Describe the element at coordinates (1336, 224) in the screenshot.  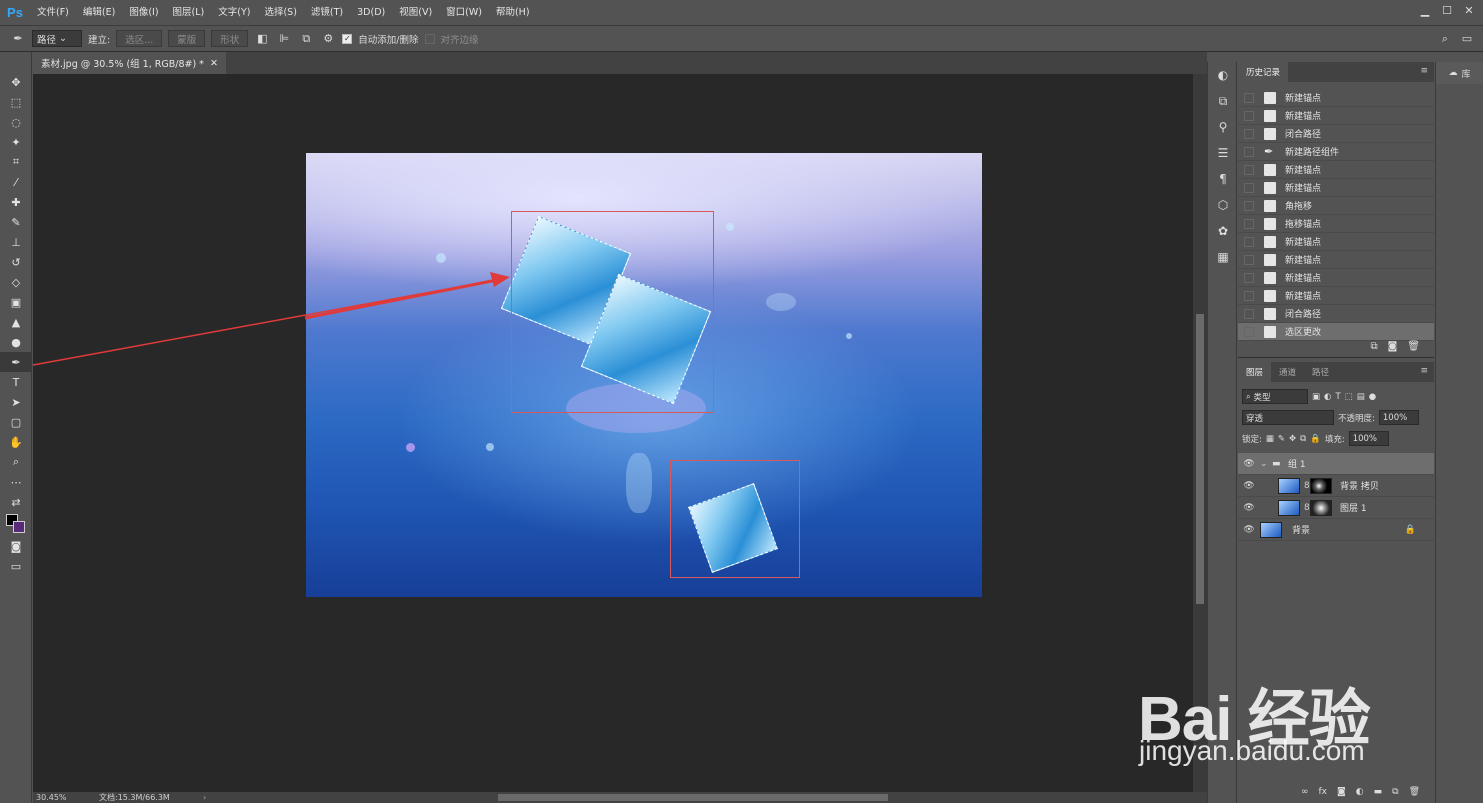
I see `history-item: 拖移锚点` at that location.